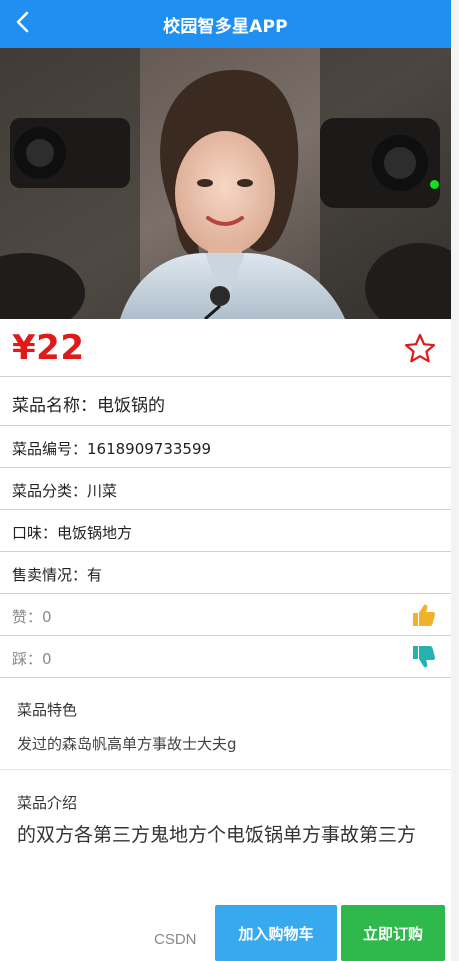 The width and height of the screenshot is (459, 961). I want to click on csdn-watermark: CSDN, so click(175, 939).